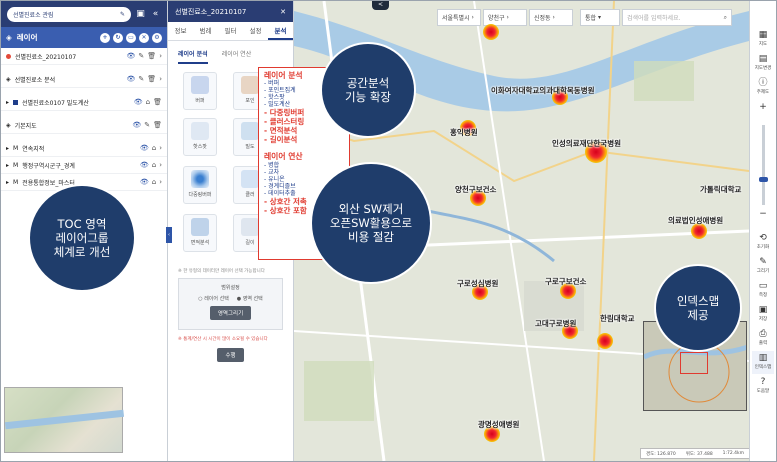 The width and height of the screenshot is (777, 462). Describe the element at coordinates (200, 137) in the screenshot. I see `tool-hotspot: 핫스팟` at that location.